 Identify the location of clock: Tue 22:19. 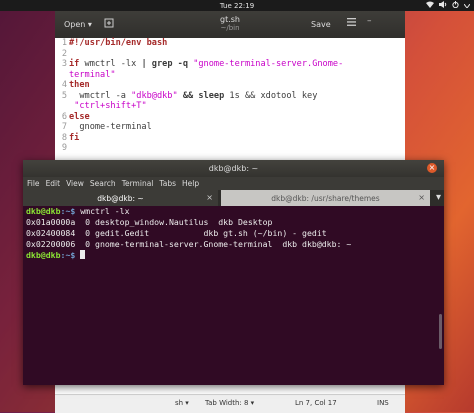
(237, 6).